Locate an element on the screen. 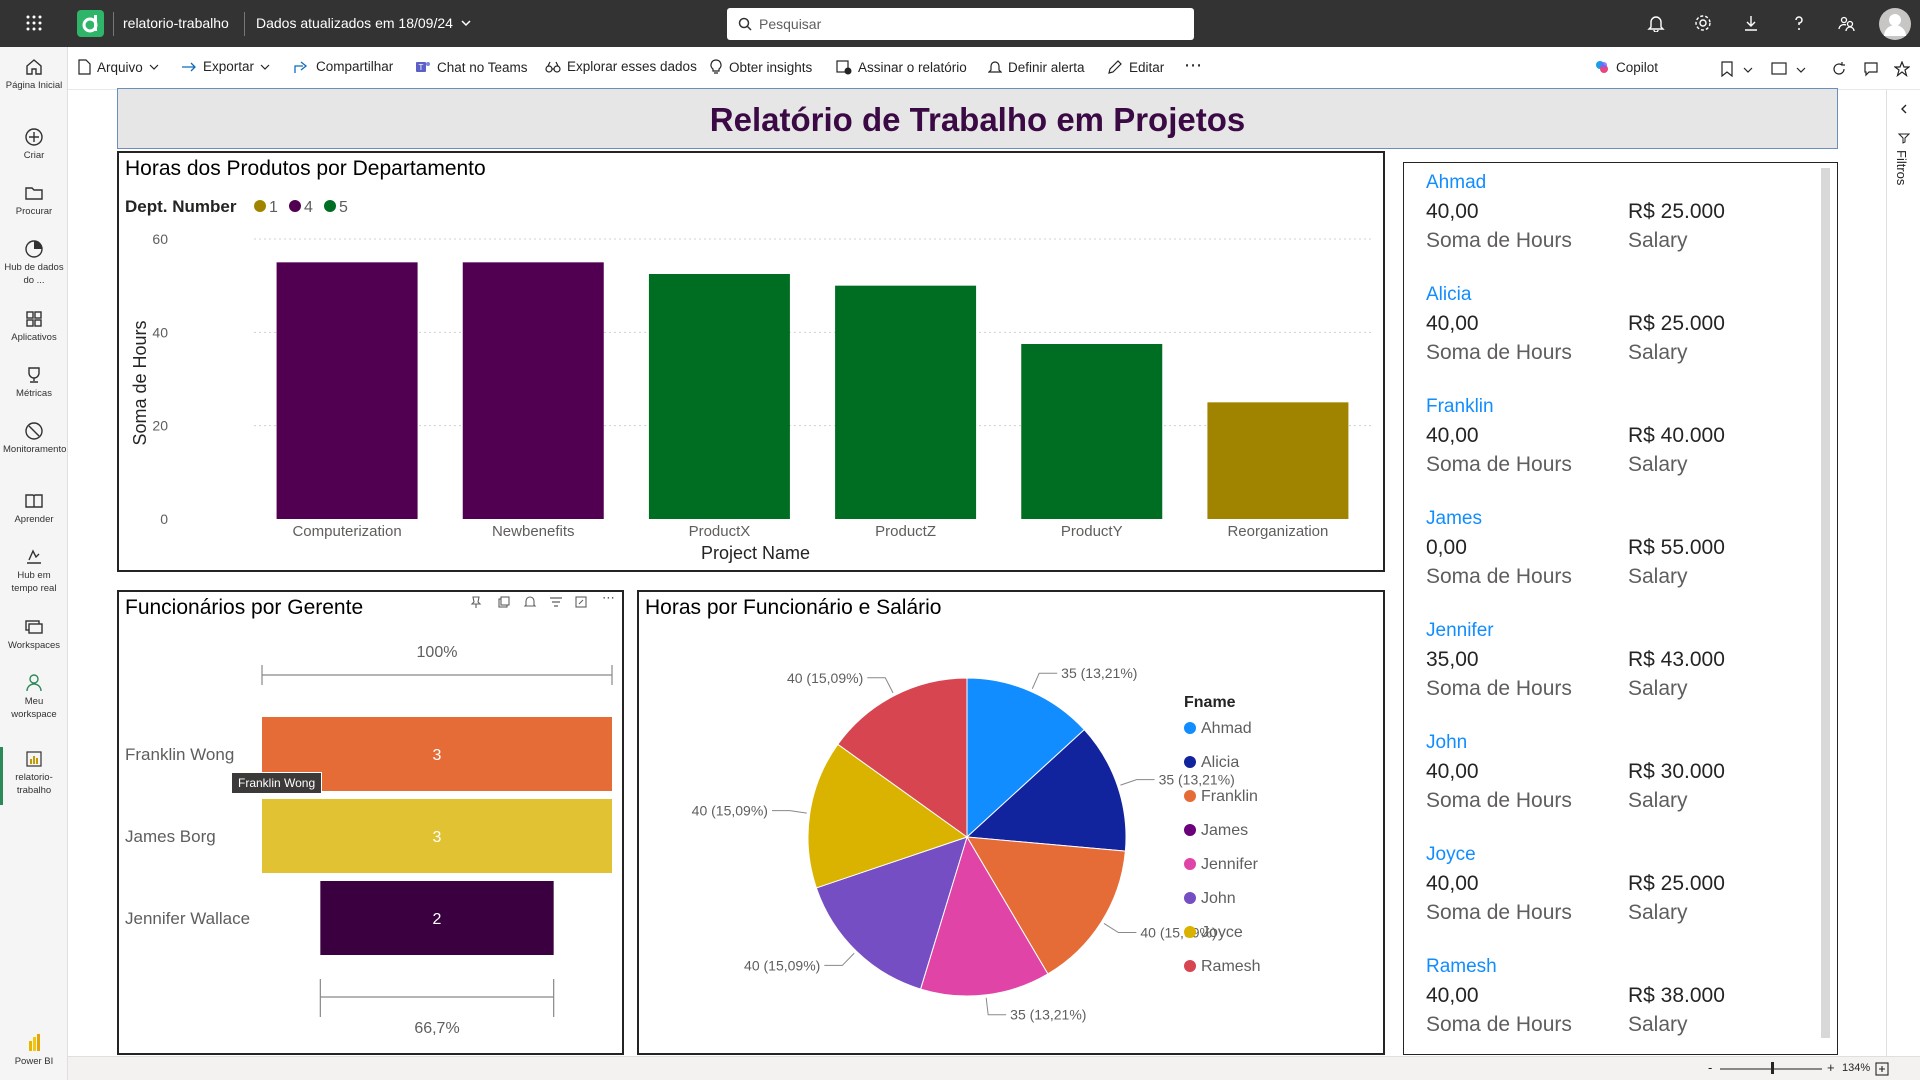 This screenshot has width=1920, height=1080. set-alert-button: Definir alerta is located at coordinates (1036, 67).